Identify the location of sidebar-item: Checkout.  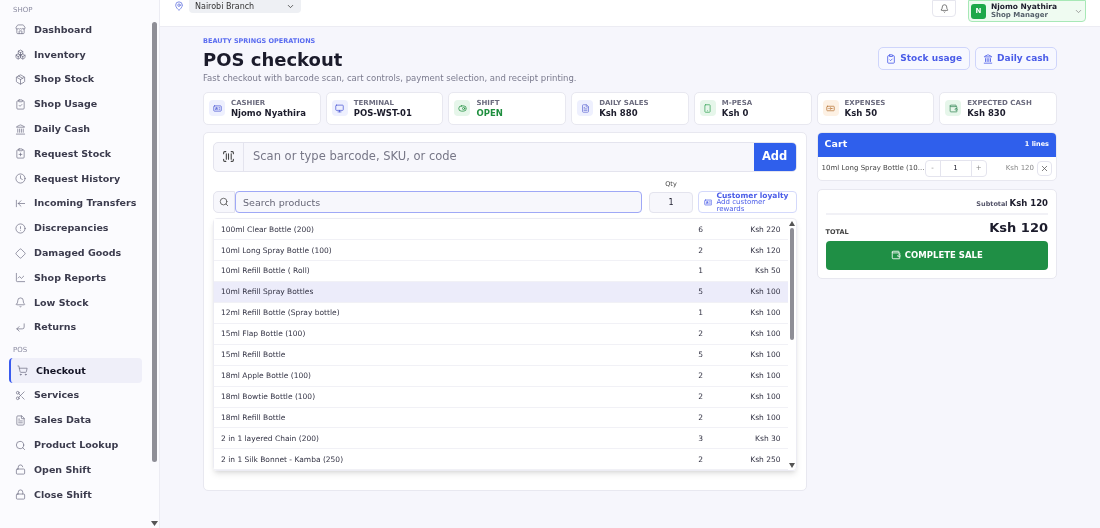
(75, 371).